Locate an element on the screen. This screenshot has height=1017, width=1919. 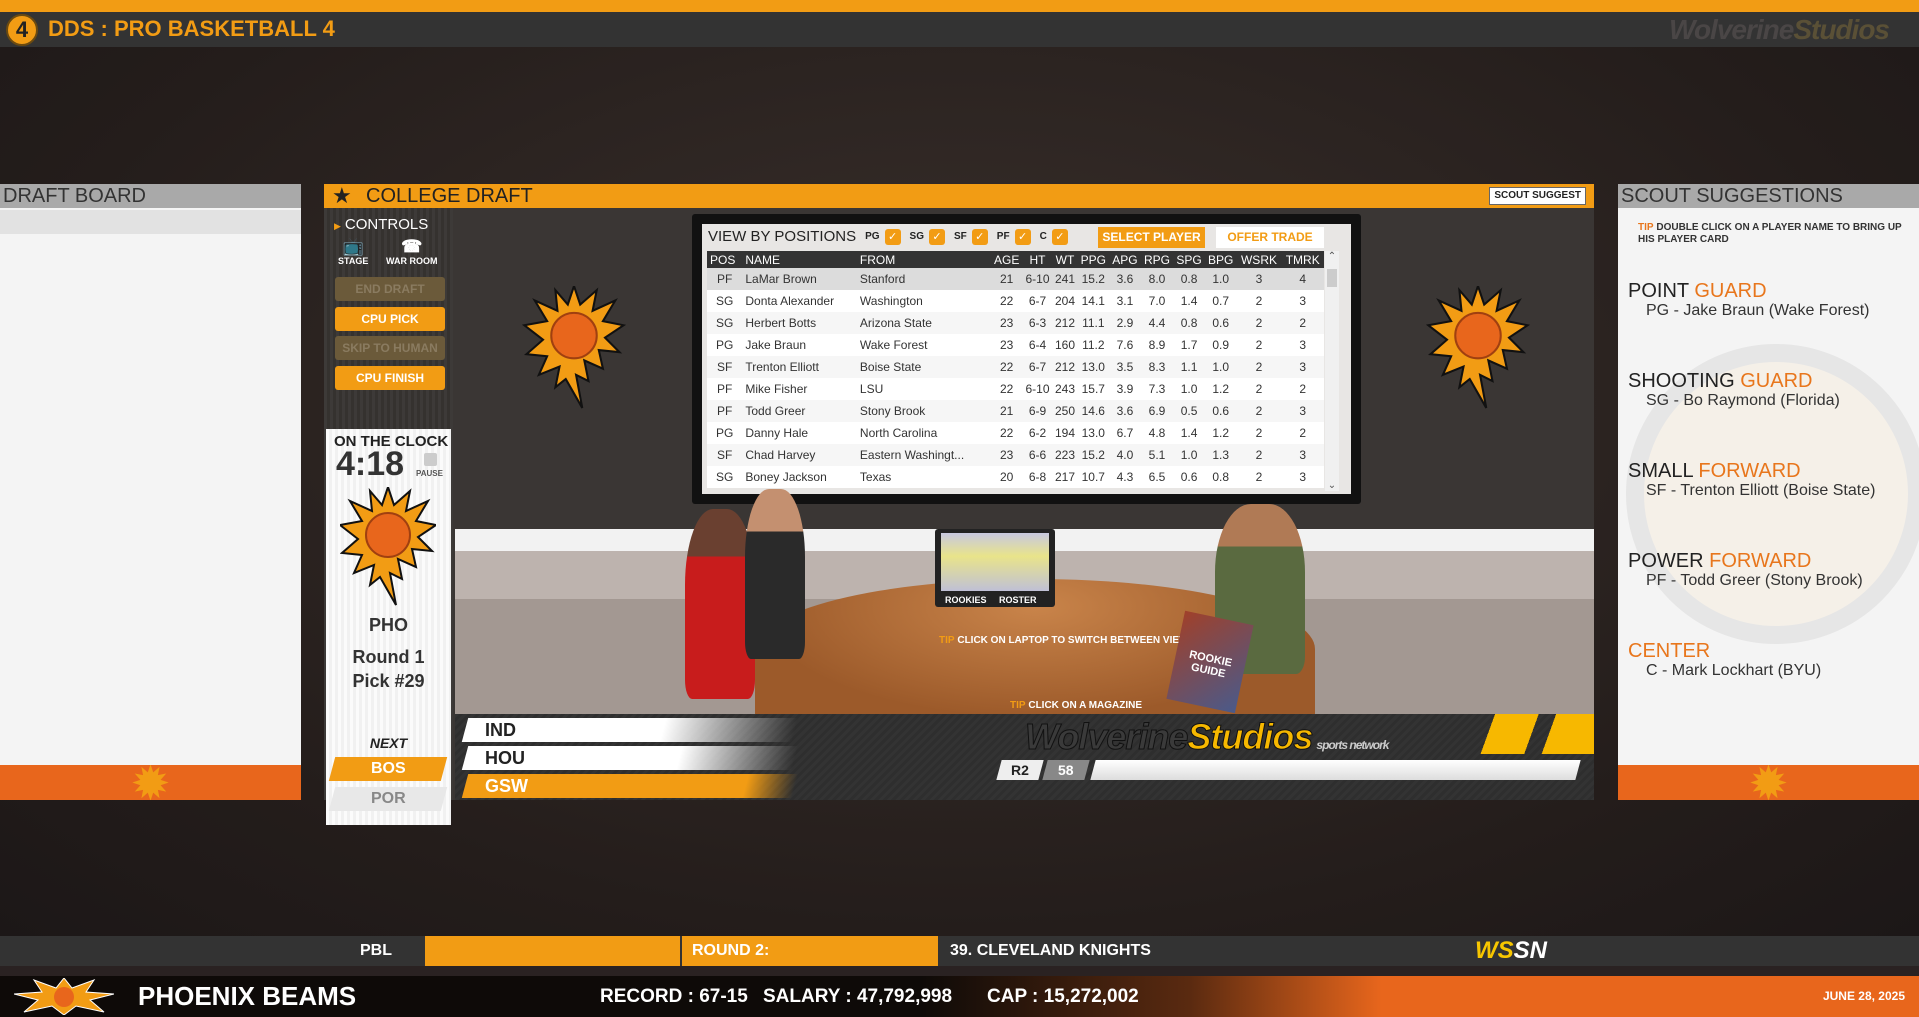
sg-checkbox: ✓ is located at coordinates (937, 236).